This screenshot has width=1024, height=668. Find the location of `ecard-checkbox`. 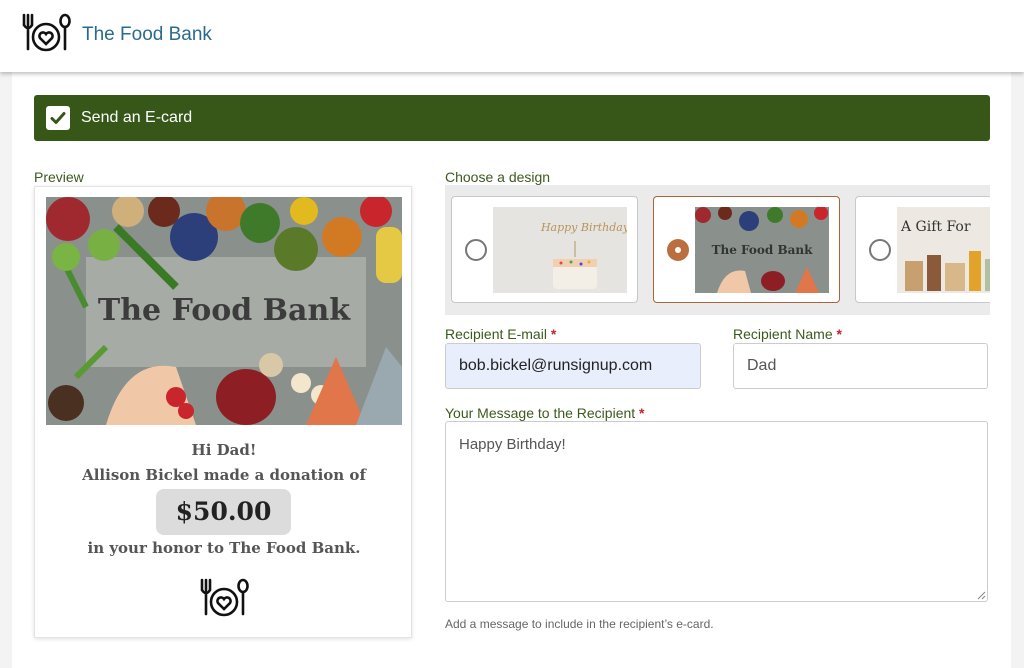

ecard-checkbox is located at coordinates (58, 118).